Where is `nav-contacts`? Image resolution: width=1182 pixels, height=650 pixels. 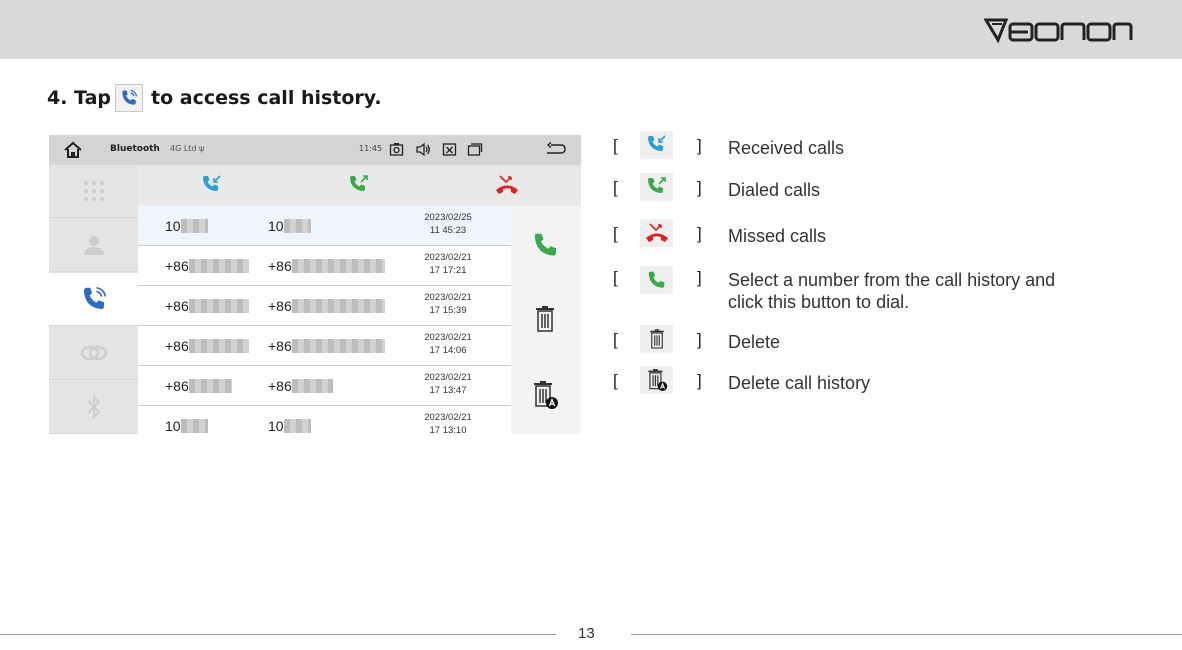
nav-contacts is located at coordinates (93, 245).